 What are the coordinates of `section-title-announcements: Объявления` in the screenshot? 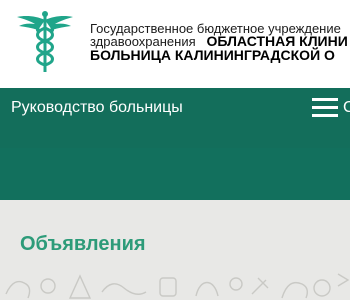 It's located at (83, 244).